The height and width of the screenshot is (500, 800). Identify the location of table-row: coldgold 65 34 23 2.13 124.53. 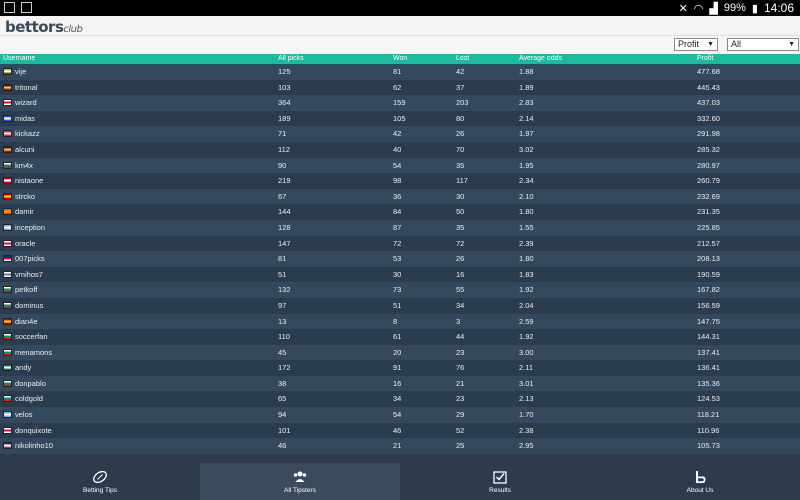
(400, 399).